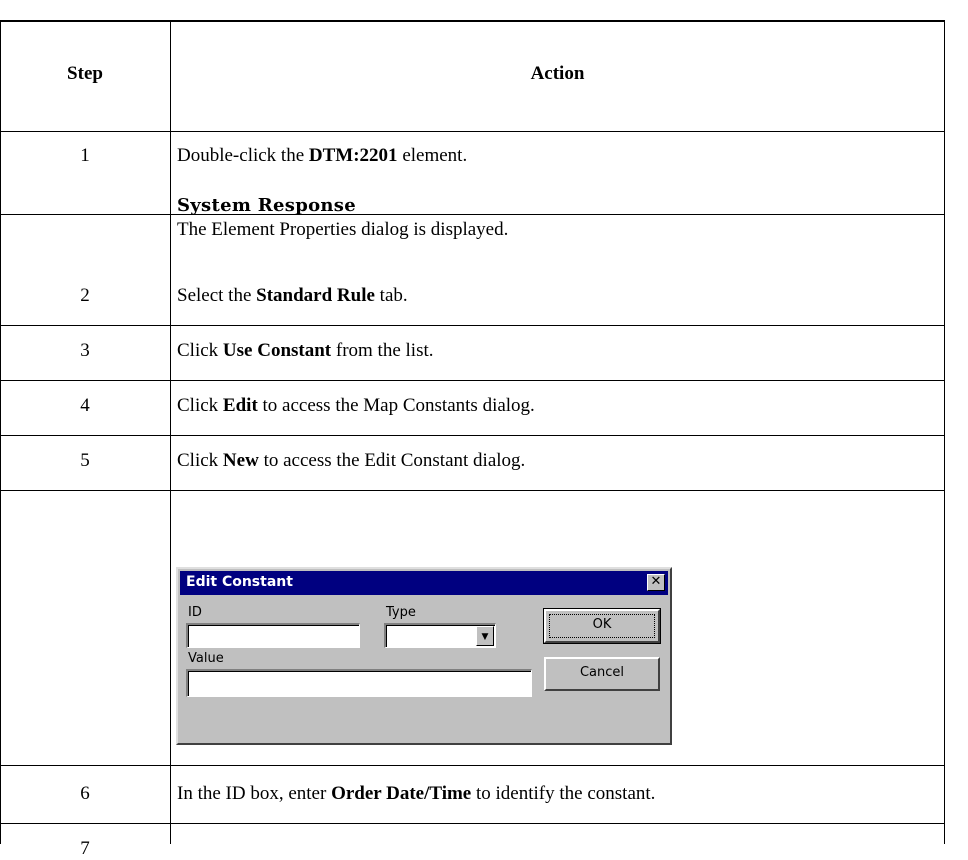 This screenshot has width=968, height=860. What do you see at coordinates (266, 205) in the screenshot?
I see `system-response-title: System Response` at bounding box center [266, 205].